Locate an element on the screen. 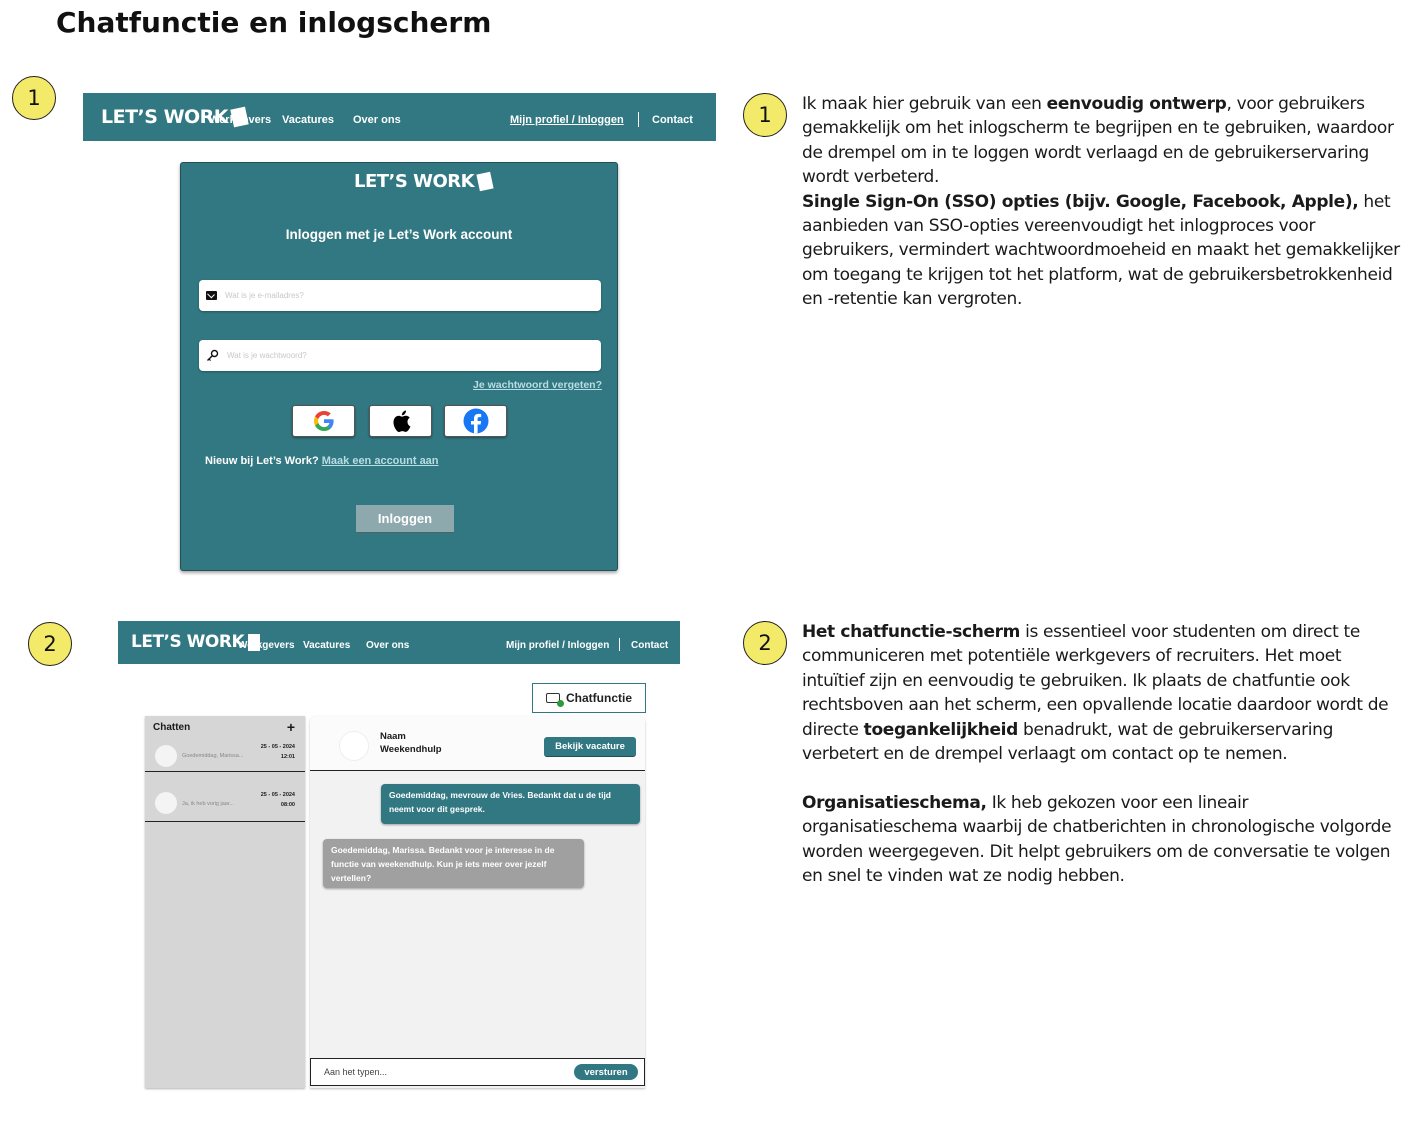  key-icon is located at coordinates (213, 355).